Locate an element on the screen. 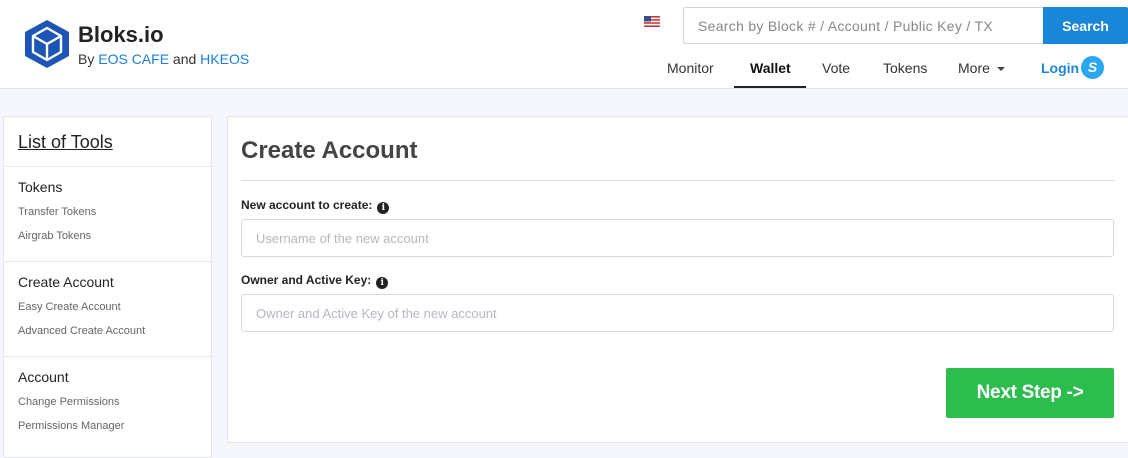 The width and height of the screenshot is (1128, 458). owner-active-key-label-text: Owner and Active Key: is located at coordinates (306, 280).